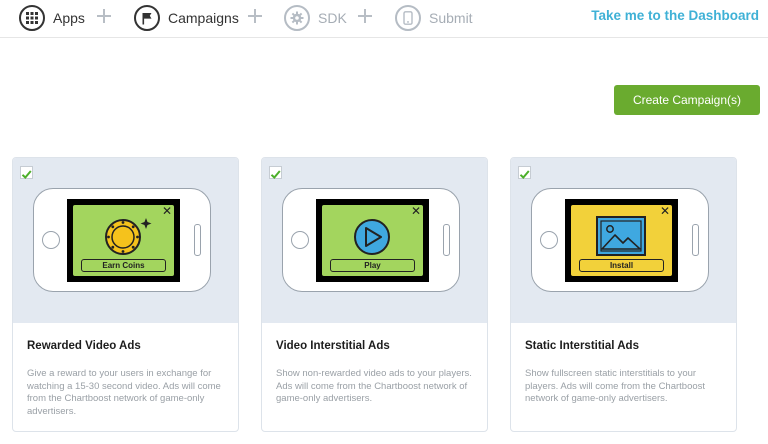 The image size is (768, 444). What do you see at coordinates (621, 265) in the screenshot?
I see `ad-cta-button: Install` at bounding box center [621, 265].